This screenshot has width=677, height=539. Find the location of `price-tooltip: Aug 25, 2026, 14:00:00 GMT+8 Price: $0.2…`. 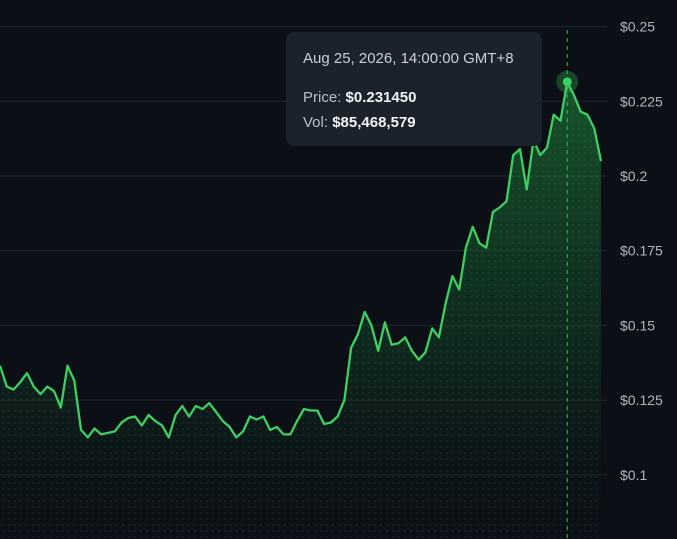

price-tooltip: Aug 25, 2026, 14:00:00 GMT+8 Price: $0.2… is located at coordinates (414, 89).